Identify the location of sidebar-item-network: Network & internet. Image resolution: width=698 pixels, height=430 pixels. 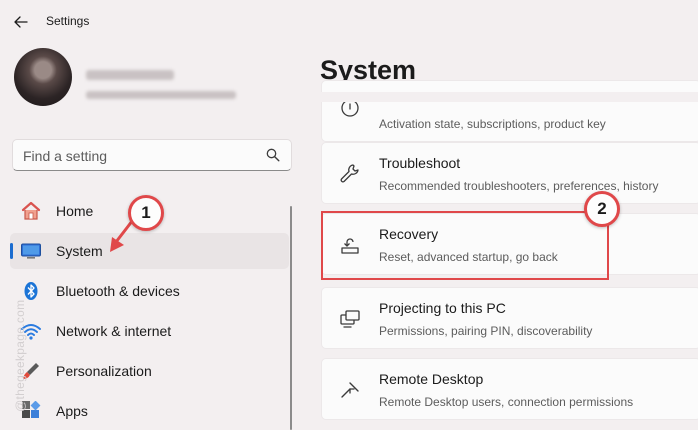
(149, 331).